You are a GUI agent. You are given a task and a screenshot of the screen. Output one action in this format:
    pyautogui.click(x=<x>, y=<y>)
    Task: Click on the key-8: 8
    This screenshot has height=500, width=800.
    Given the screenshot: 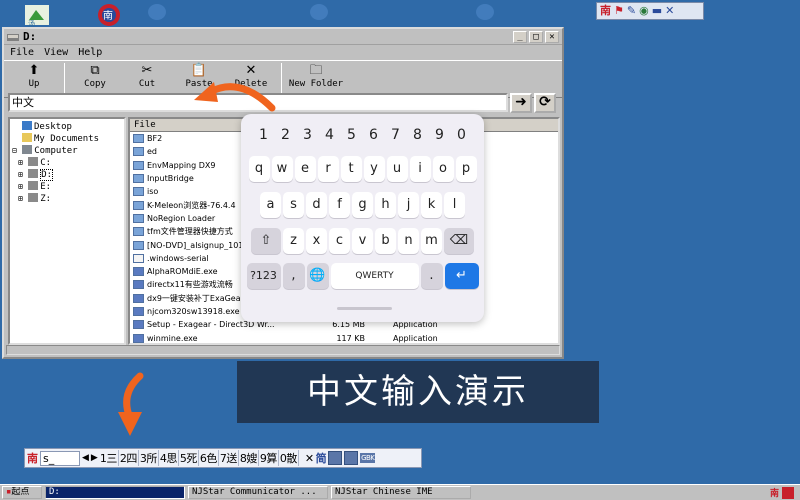 What is the action you would take?
    pyautogui.click(x=418, y=135)
    